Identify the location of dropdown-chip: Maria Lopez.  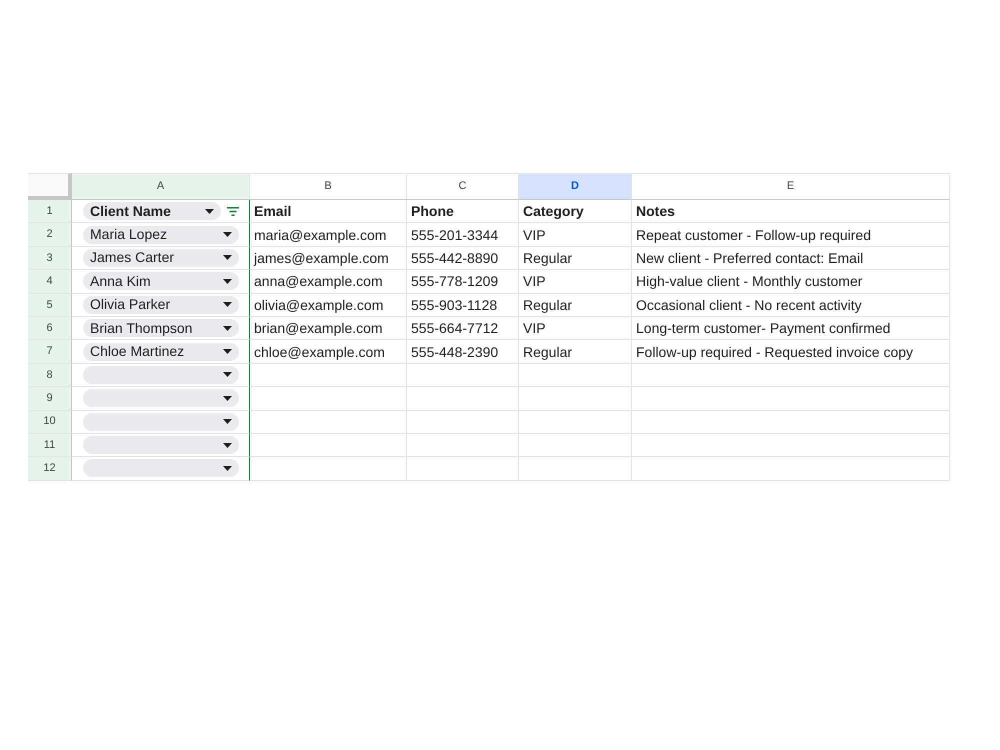
(161, 235).